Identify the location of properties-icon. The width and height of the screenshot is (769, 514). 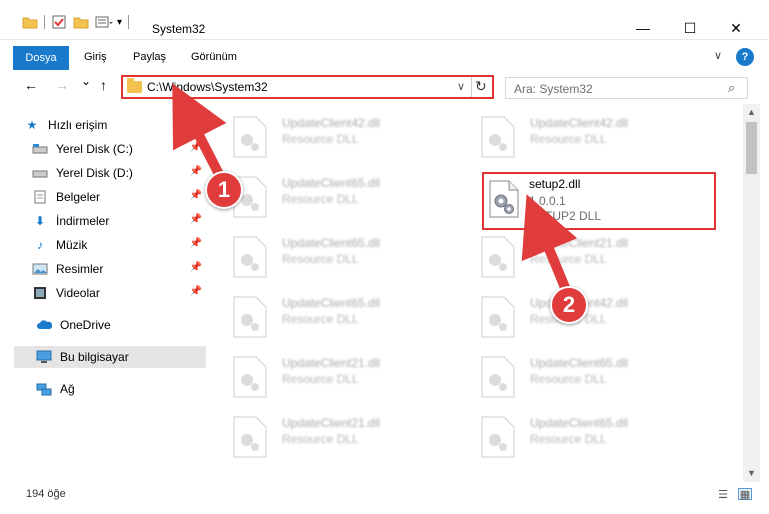
(59, 22).